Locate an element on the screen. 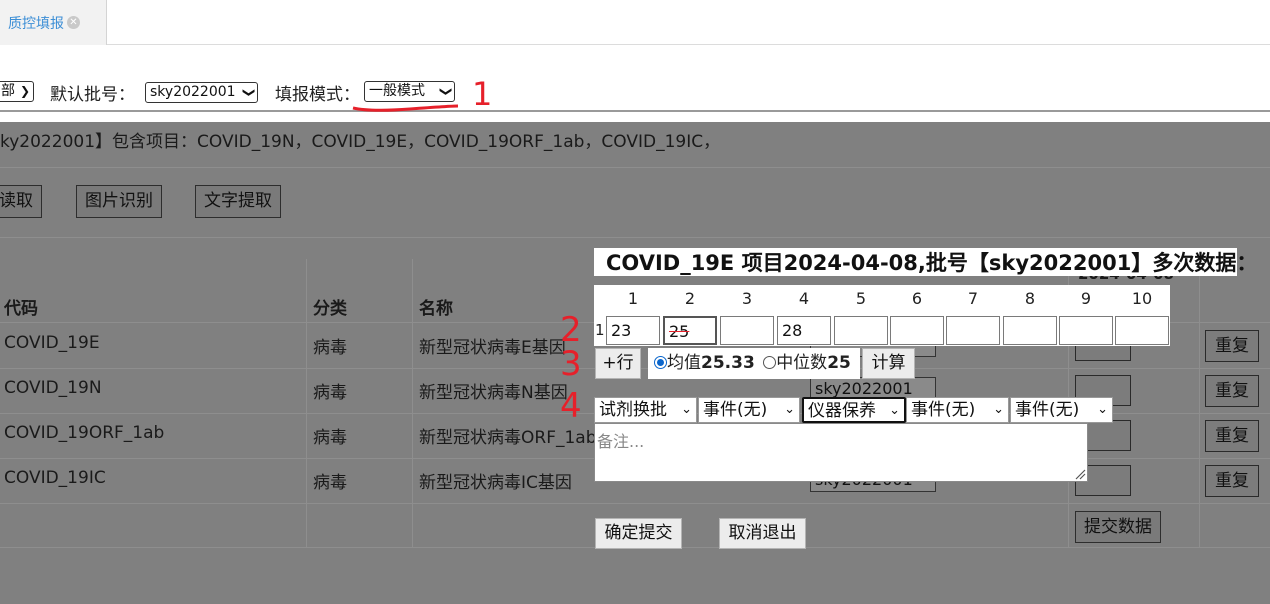 The image size is (1270, 604). column-number: 6 is located at coordinates (917, 298).